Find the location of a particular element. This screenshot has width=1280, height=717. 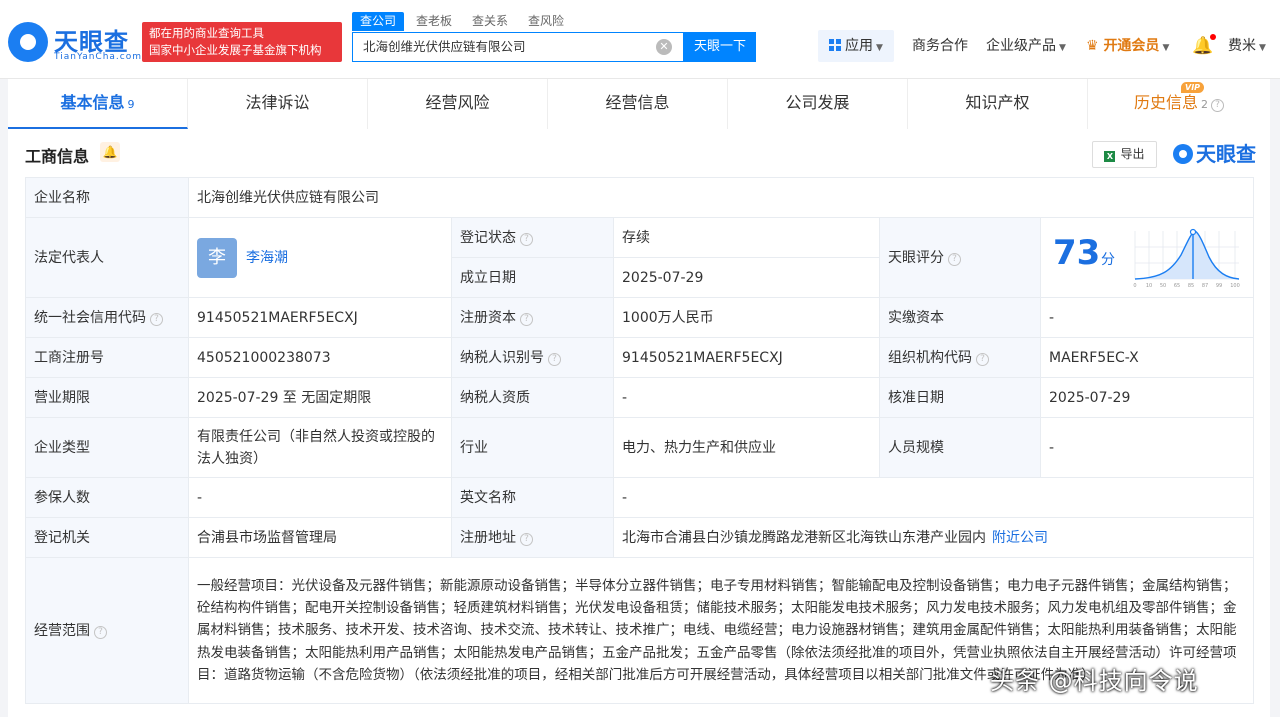

type-label: 企业类型 is located at coordinates (107, 447).